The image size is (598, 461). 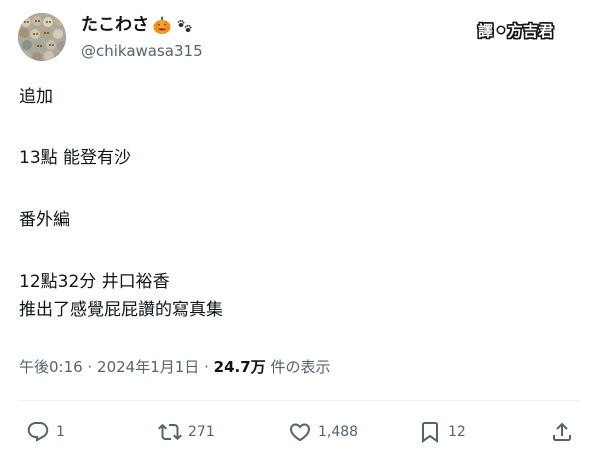 I want to click on tweet-line-1: 追加, so click(x=36, y=97).